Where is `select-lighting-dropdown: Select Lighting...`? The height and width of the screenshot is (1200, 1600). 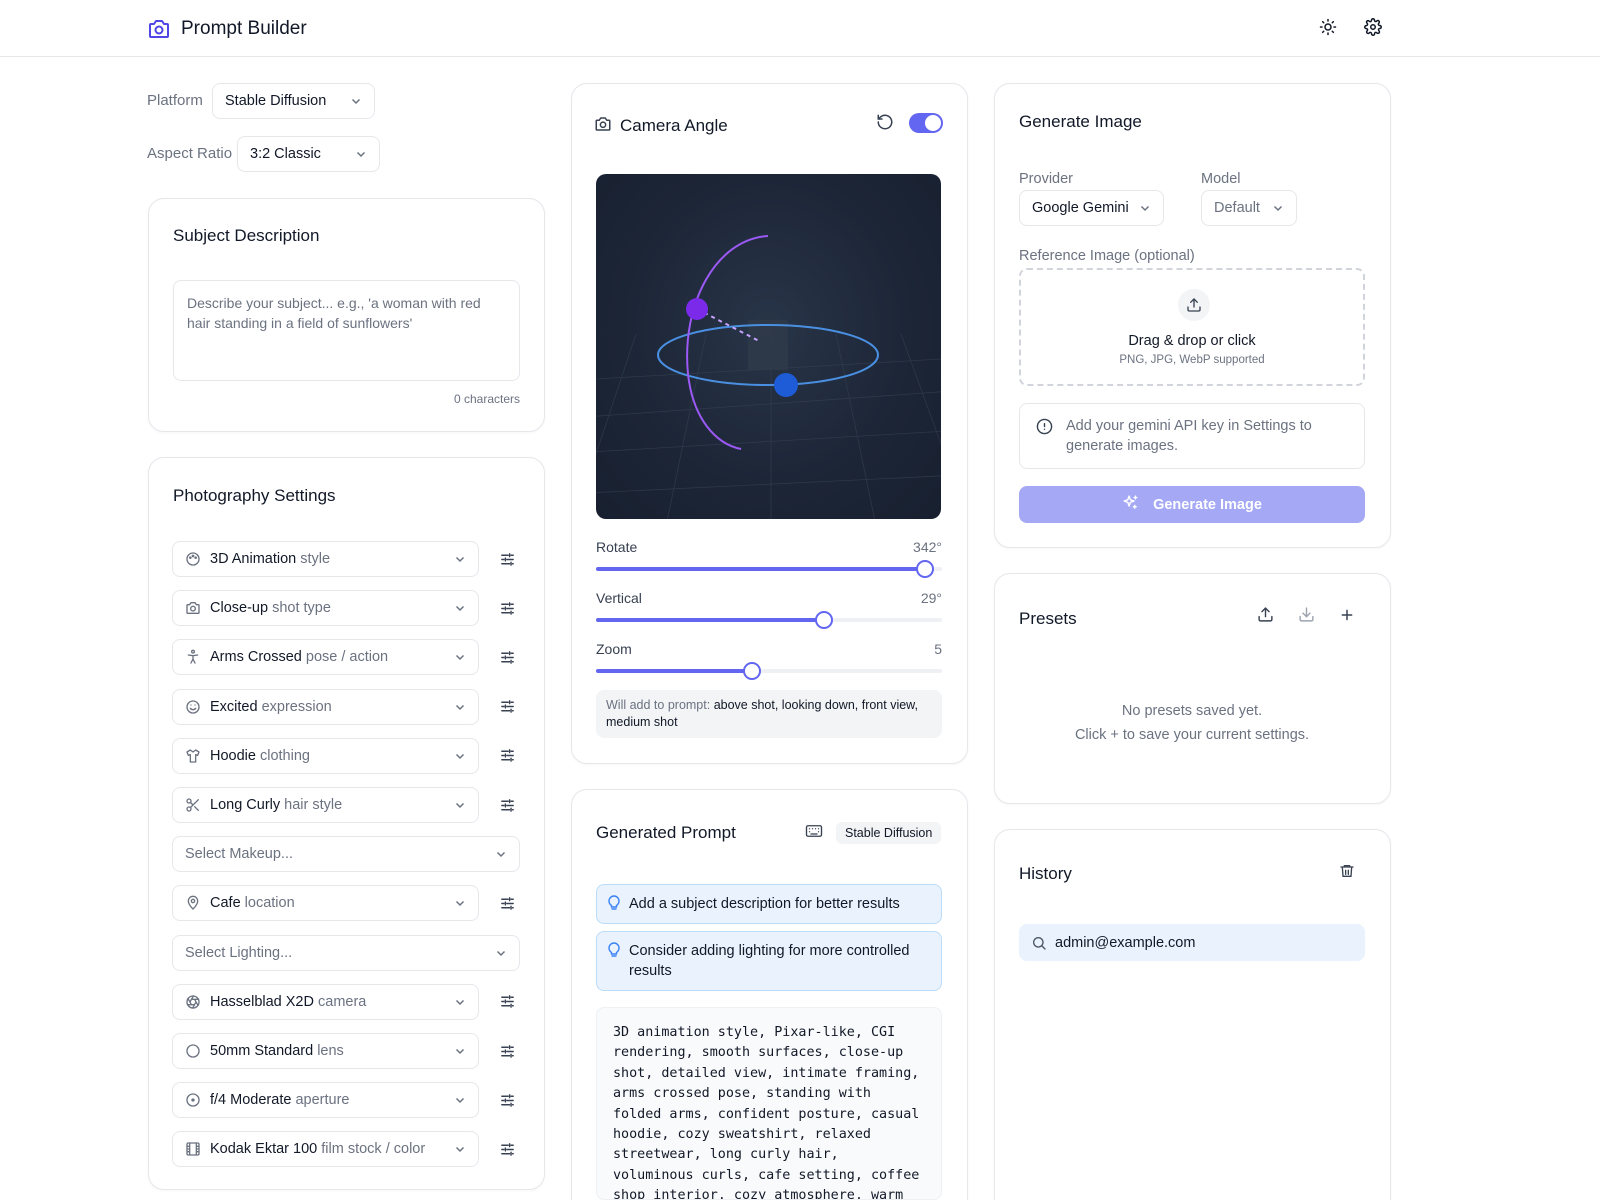
select-lighting-dropdown: Select Lighting... is located at coordinates (346, 952).